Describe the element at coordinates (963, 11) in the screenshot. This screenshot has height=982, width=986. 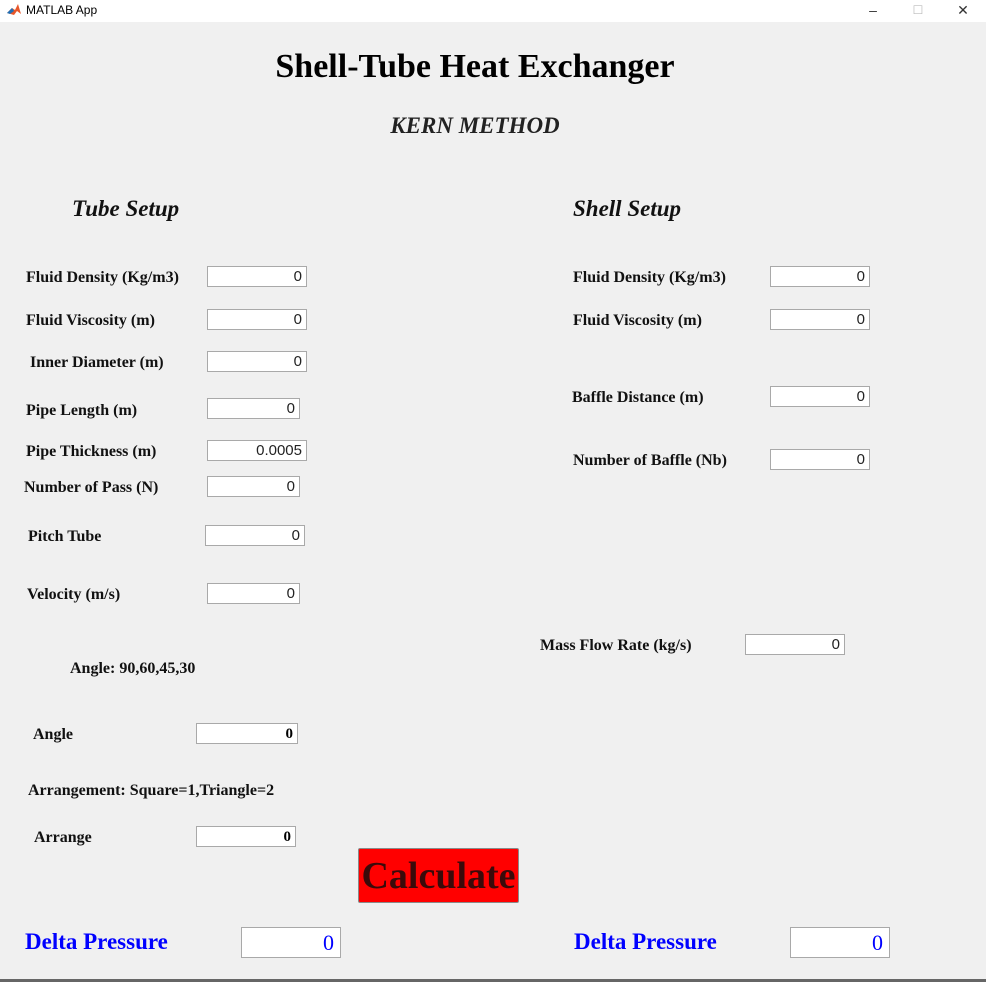
I see `close-button: ✕` at that location.